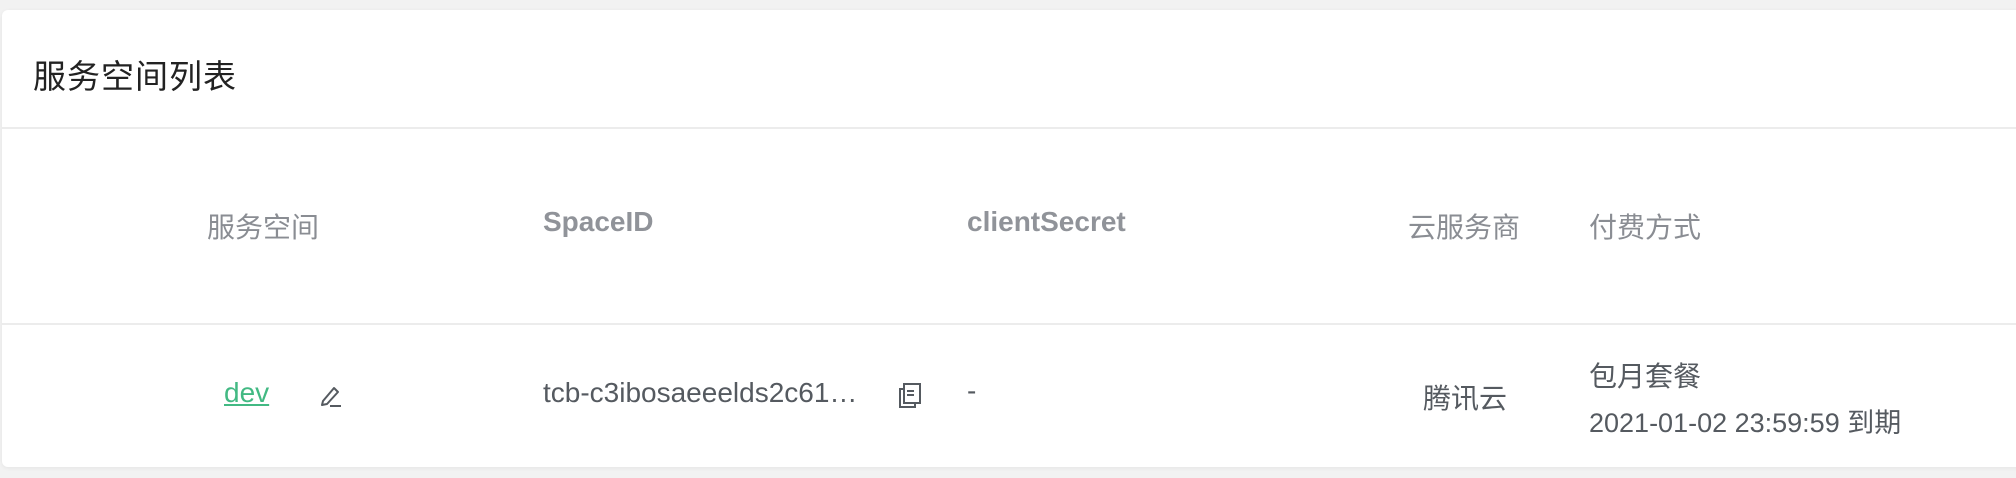 The image size is (2016, 478). I want to click on column-header-client-secret: clientSecret, so click(1046, 221).